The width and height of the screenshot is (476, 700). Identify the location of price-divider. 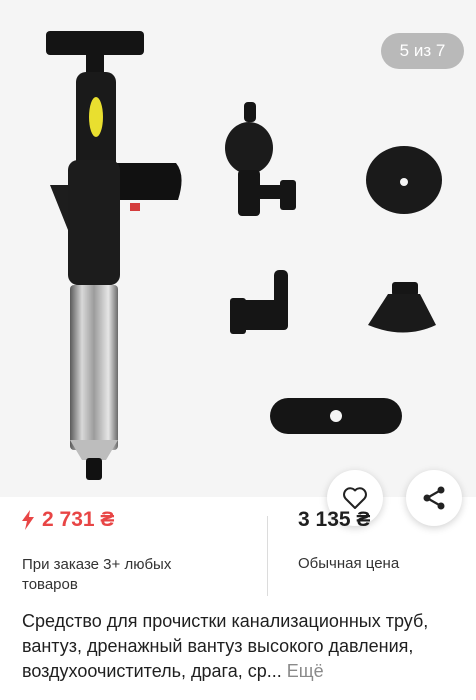
(267, 556).